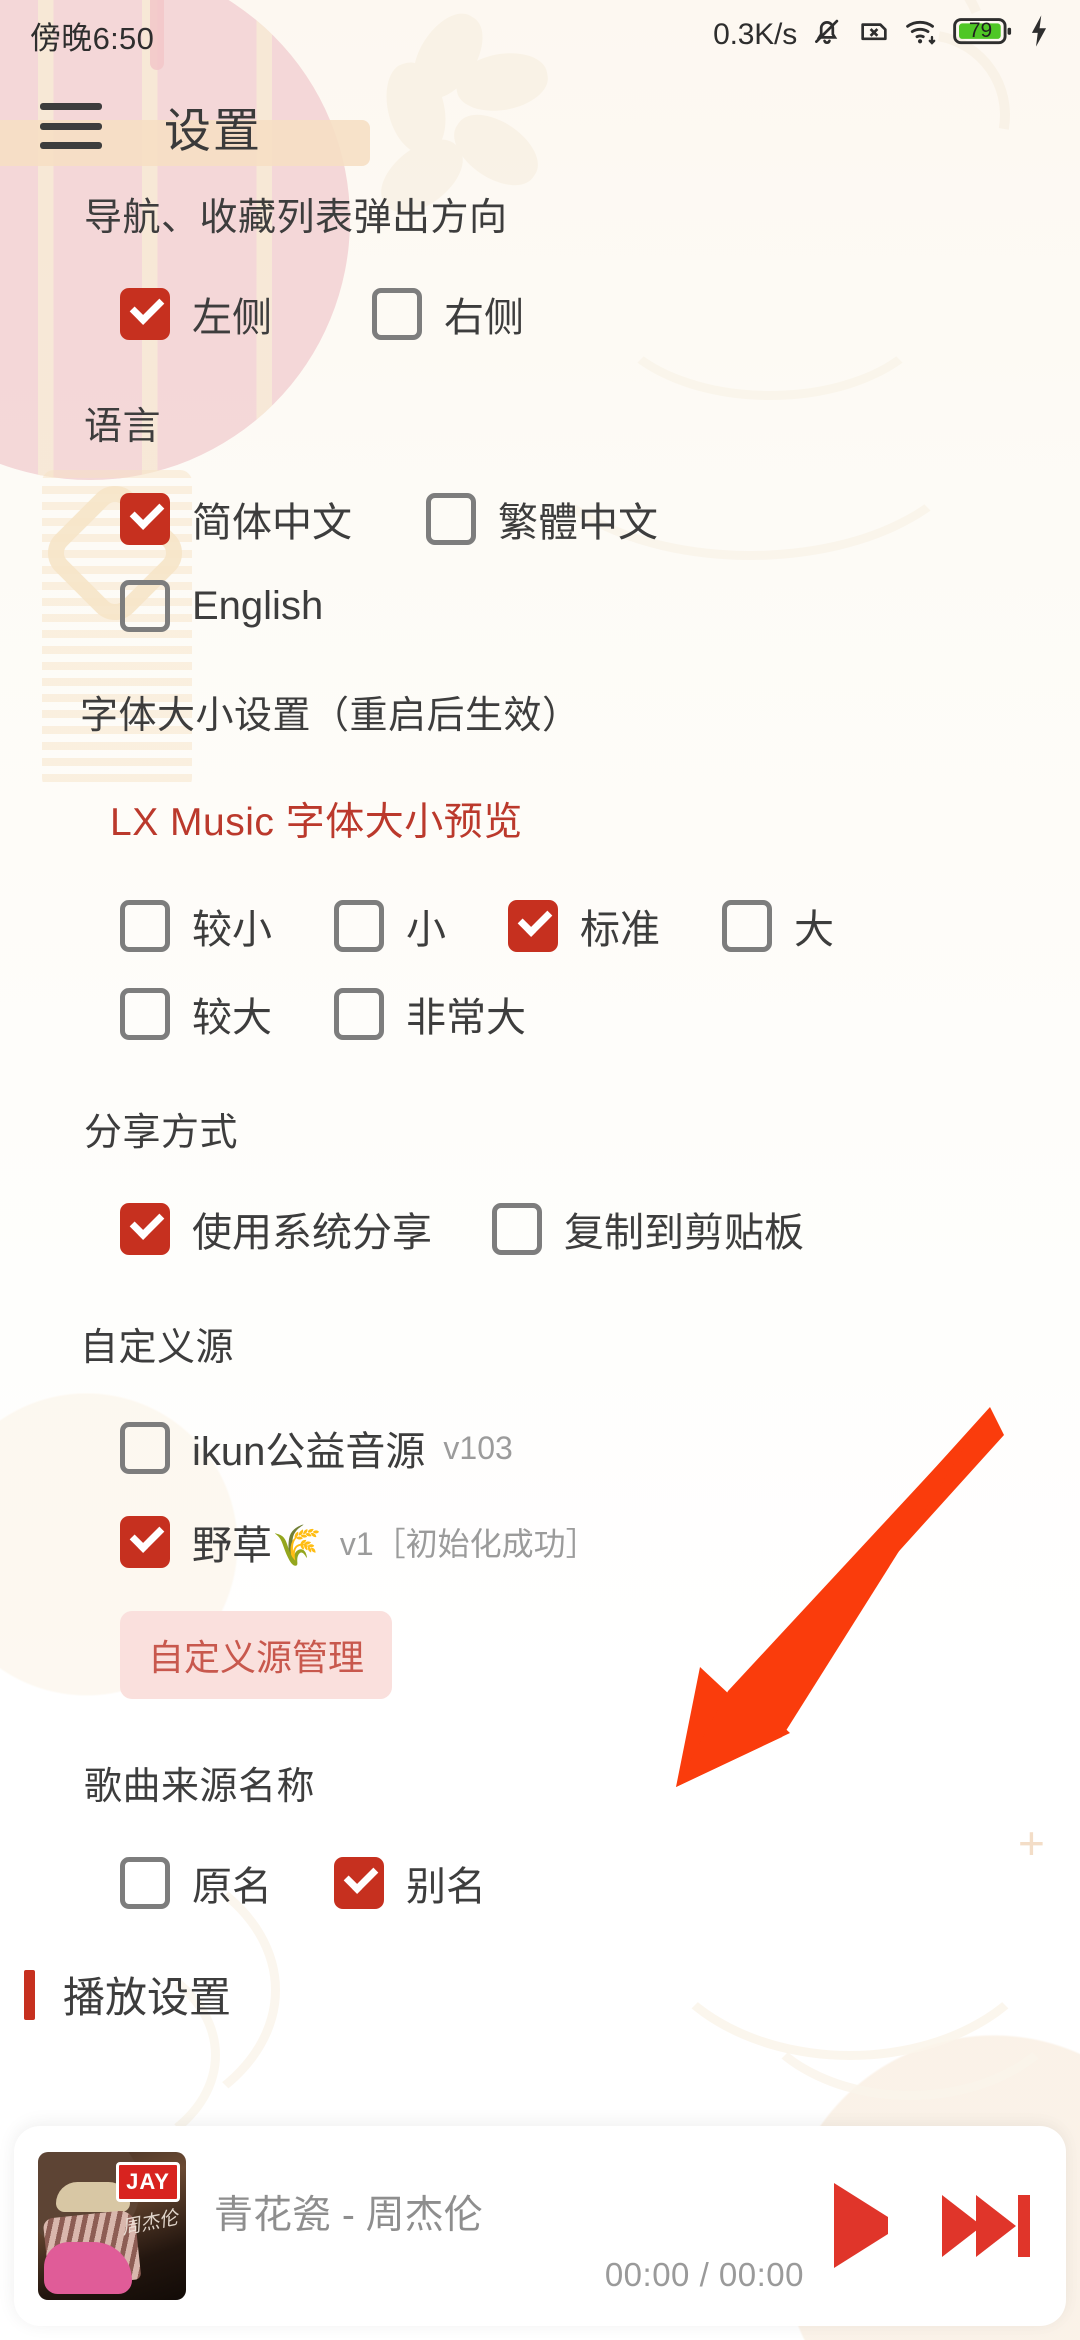 This screenshot has height=2340, width=1080. Describe the element at coordinates (600, 606) in the screenshot. I see `option-row-language-2: English` at that location.